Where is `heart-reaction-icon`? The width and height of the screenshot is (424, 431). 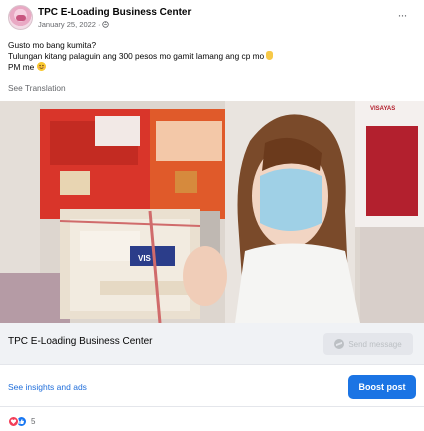
heart-reaction-icon is located at coordinates (13, 421).